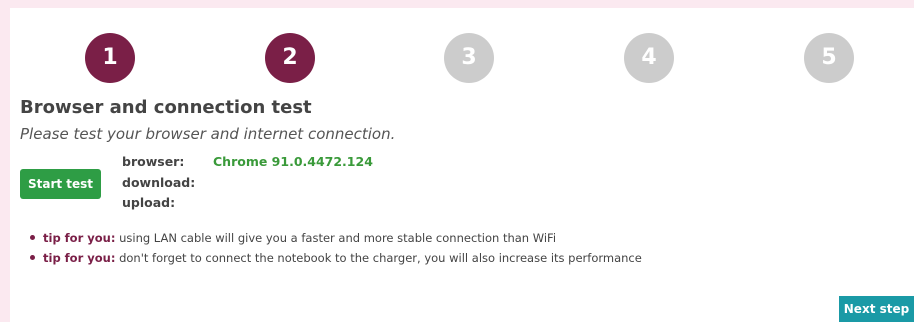 This screenshot has width=914, height=322. Describe the element at coordinates (829, 58) in the screenshot. I see `step-indicator-5: 5` at that location.